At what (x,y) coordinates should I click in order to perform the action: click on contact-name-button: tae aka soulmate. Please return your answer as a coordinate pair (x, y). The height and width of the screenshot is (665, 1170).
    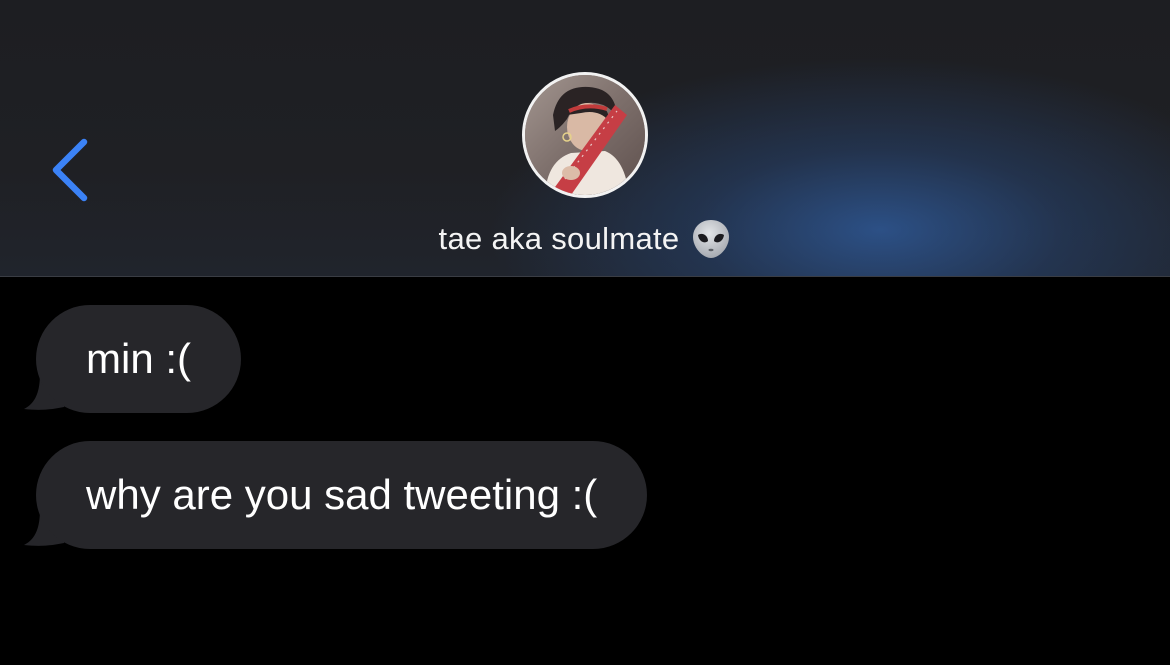
    Looking at the image, I should click on (585, 239).